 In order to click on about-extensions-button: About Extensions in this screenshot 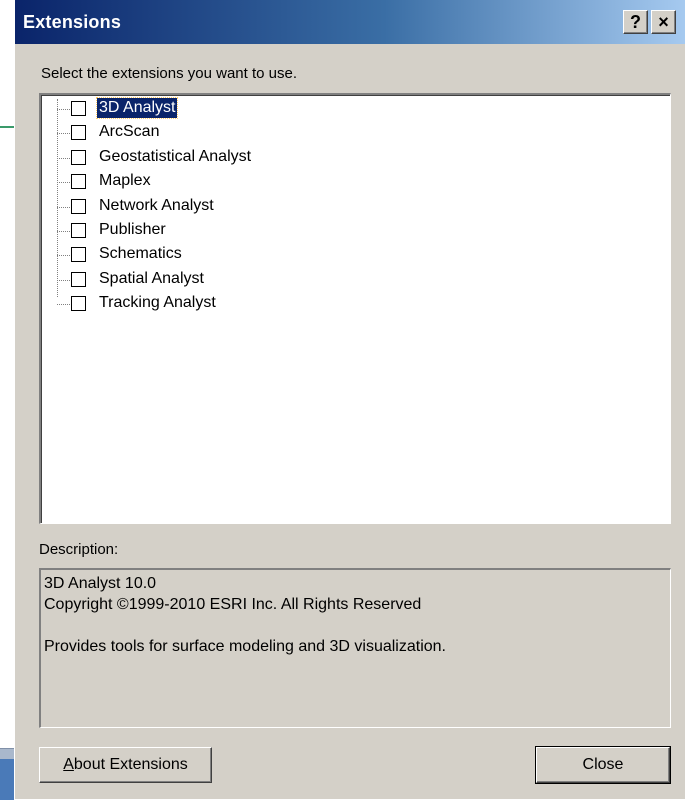, I will do `click(125, 765)`.